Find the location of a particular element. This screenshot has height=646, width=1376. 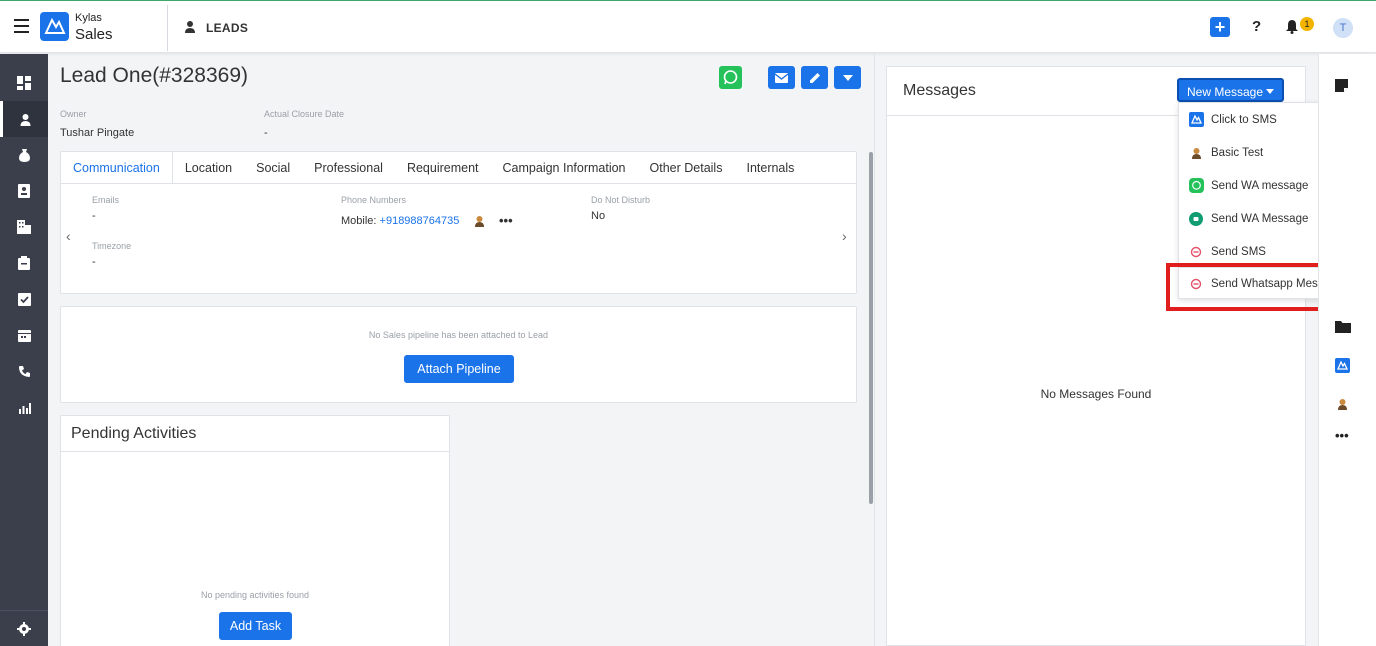

phone-number-row: Mobile: +918988764735 is located at coordinates (400, 221).